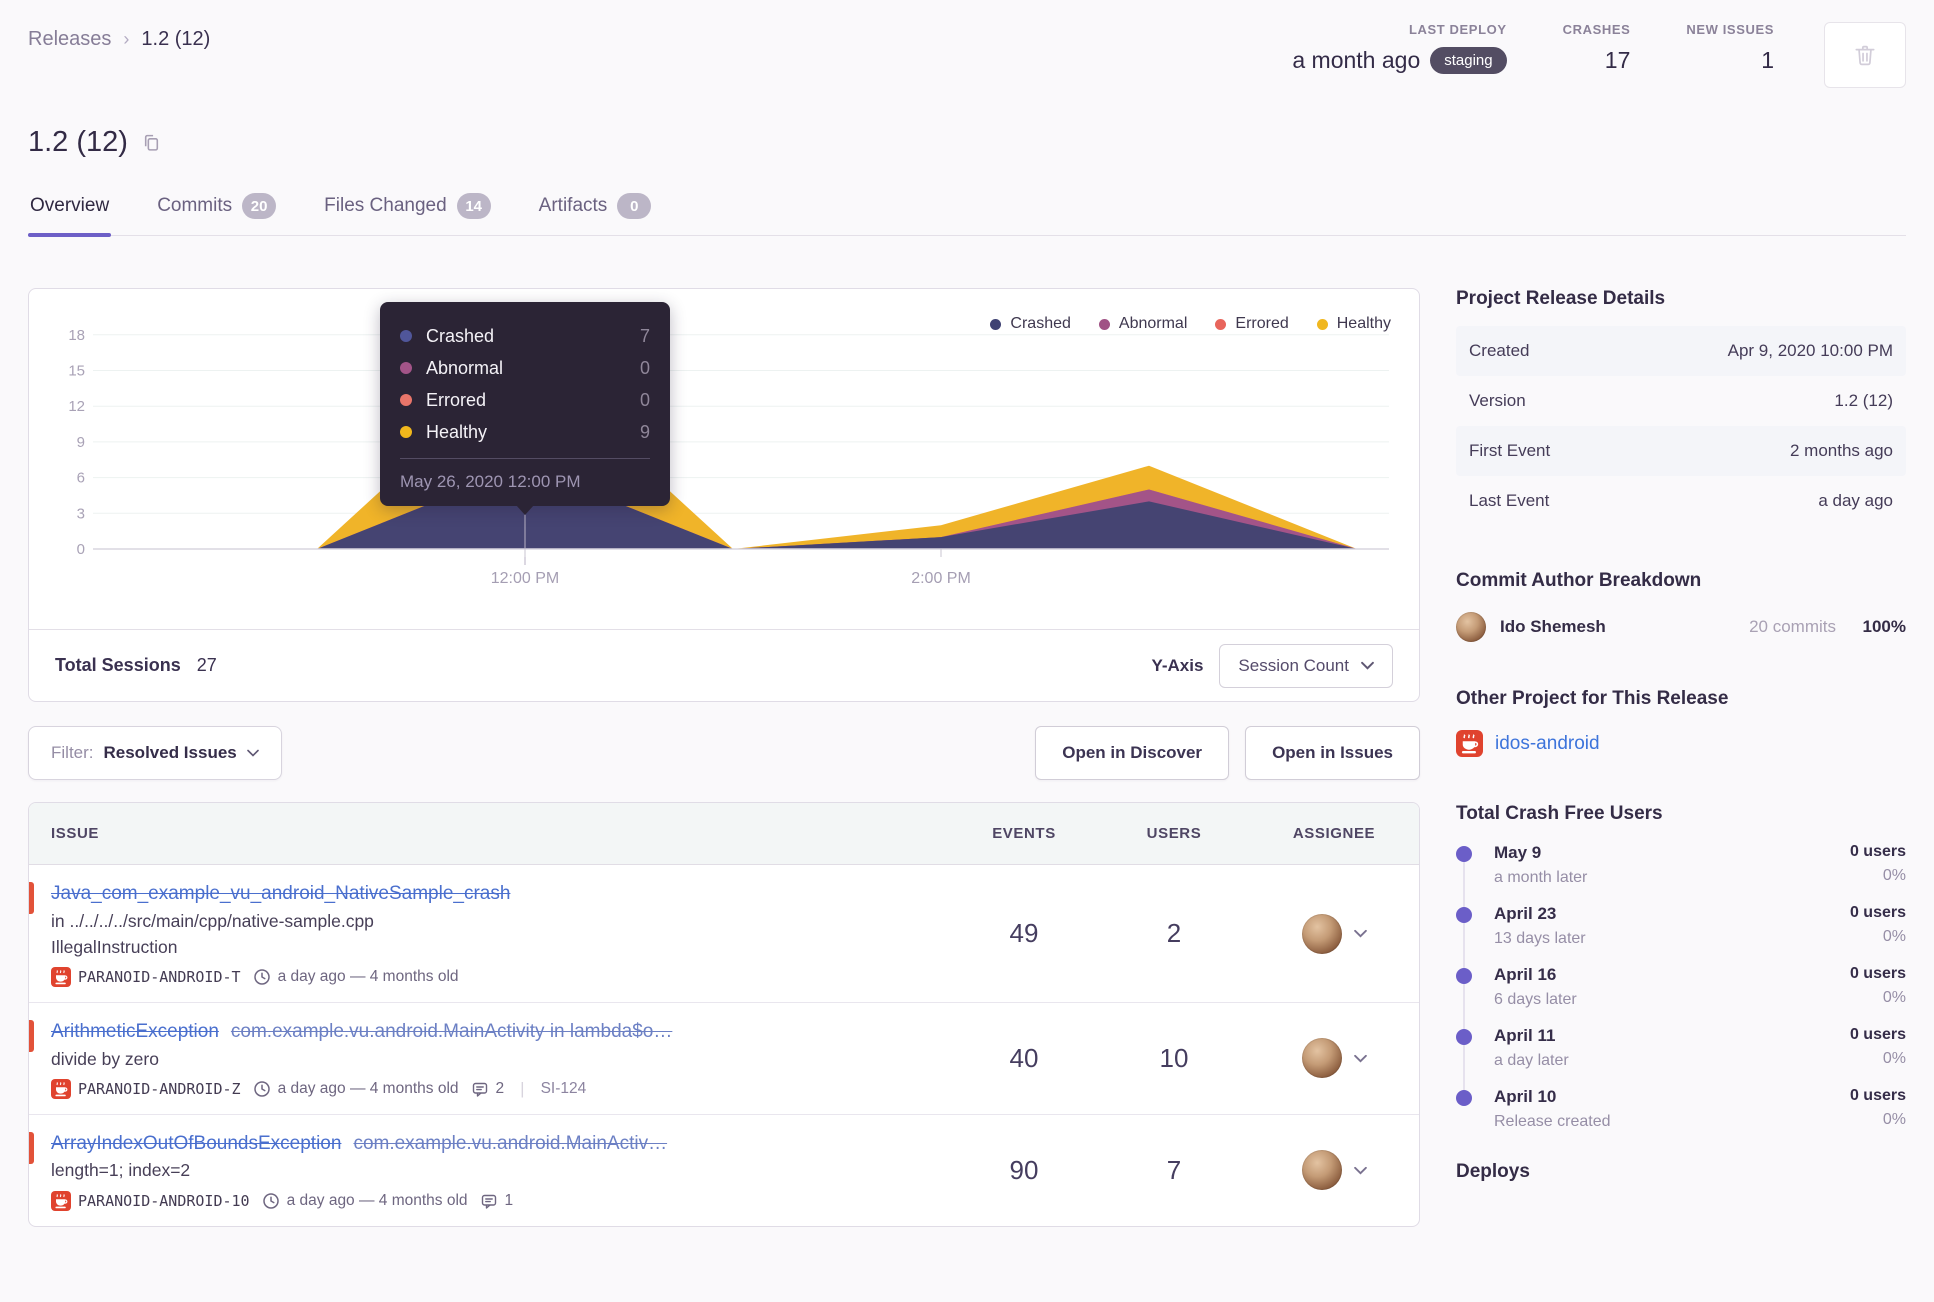 This screenshot has width=1934, height=1302. What do you see at coordinates (1132, 753) in the screenshot?
I see `open-in-discover-button: Open in Discover` at bounding box center [1132, 753].